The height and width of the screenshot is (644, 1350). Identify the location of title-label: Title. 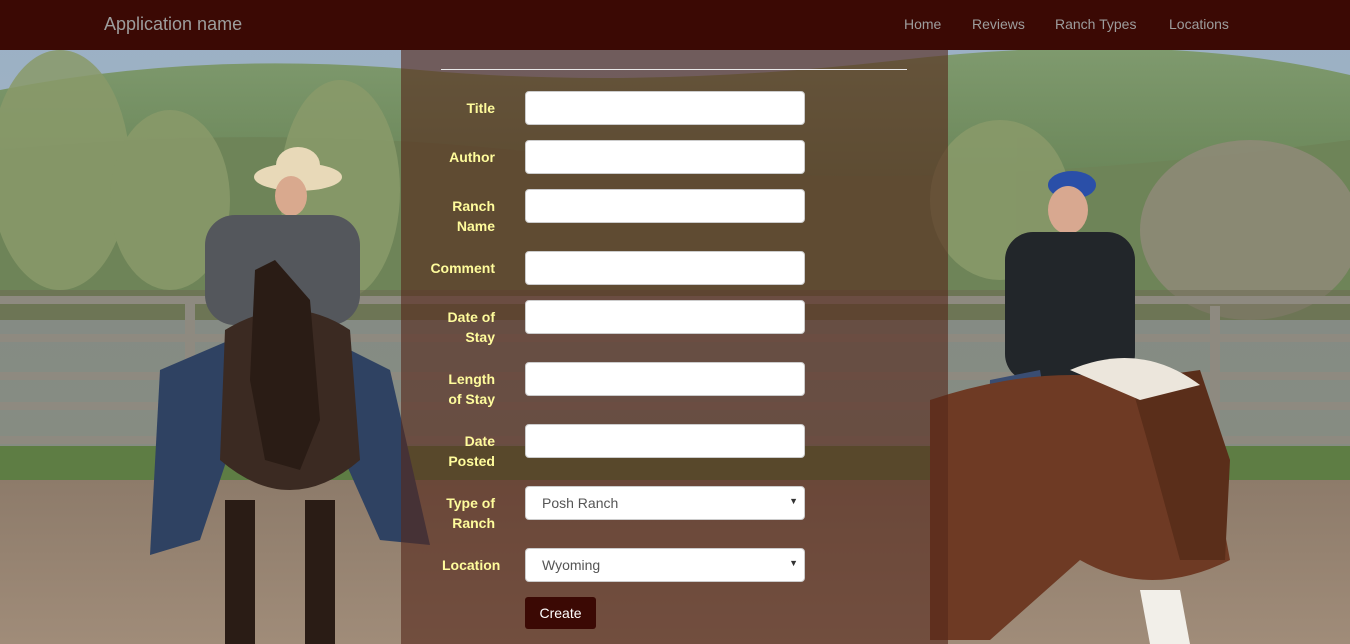
(480, 108).